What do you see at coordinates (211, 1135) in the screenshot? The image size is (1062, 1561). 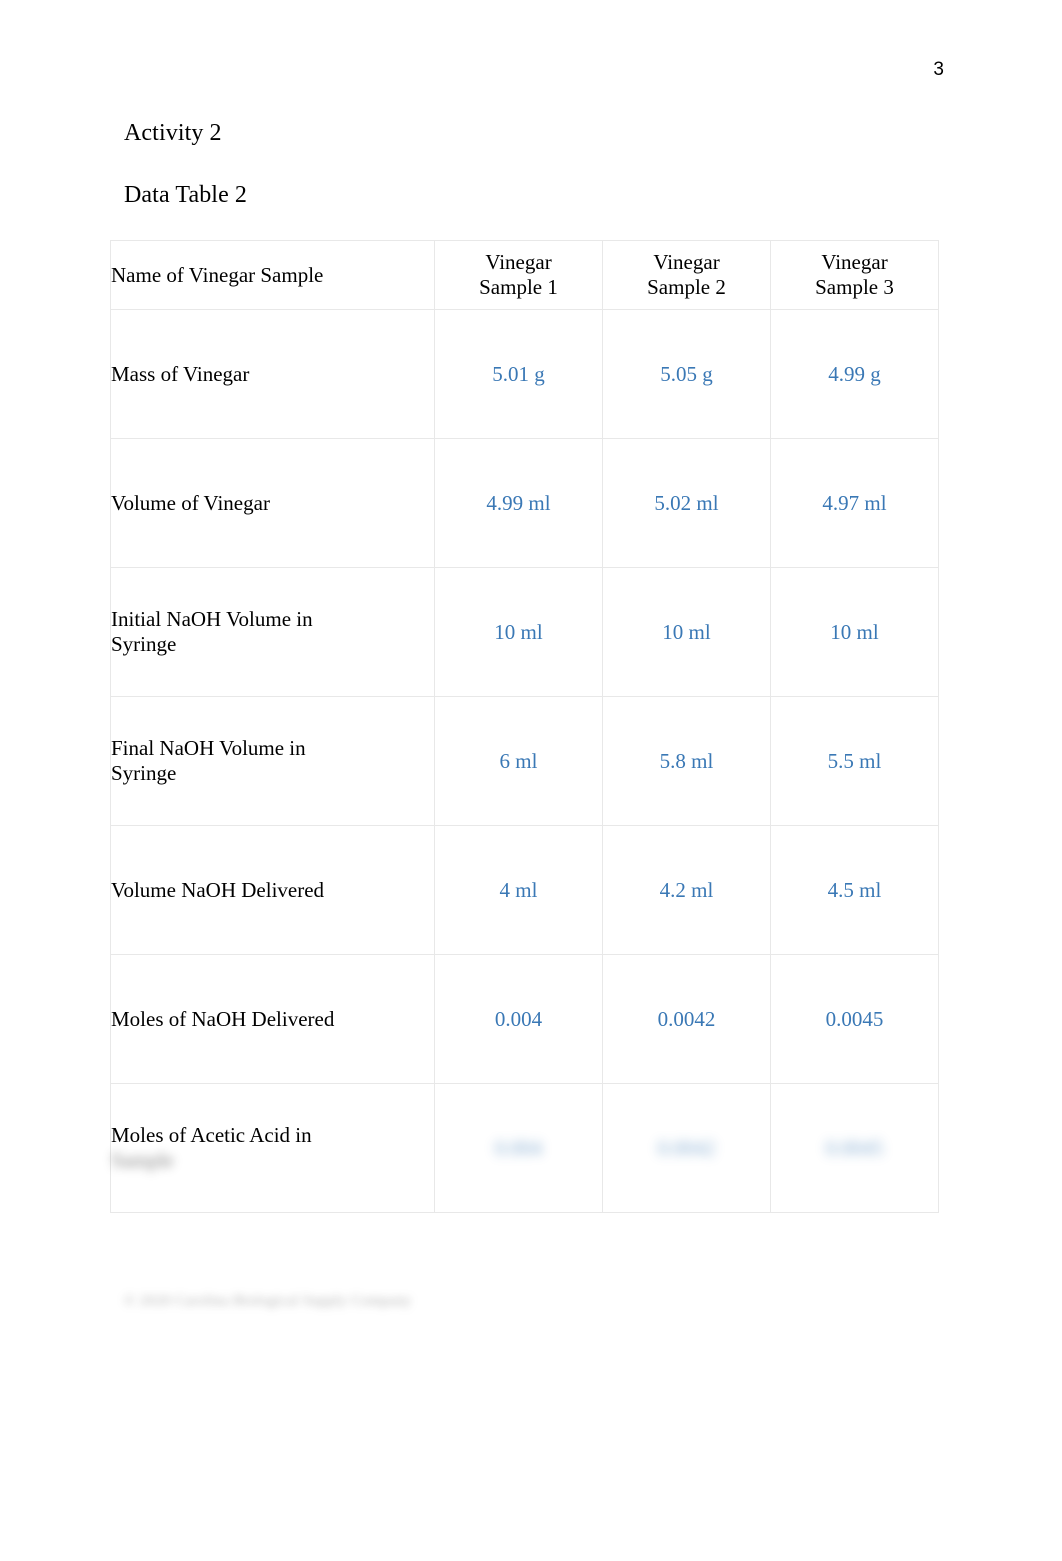 I see `row-label-line-1: Moles of Acetic Acid in` at bounding box center [211, 1135].